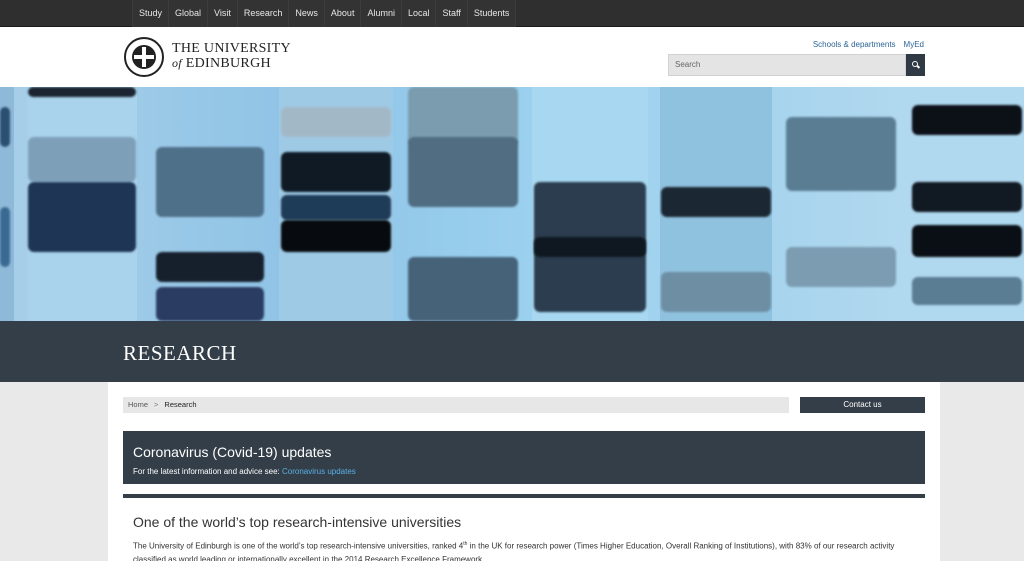 This screenshot has height=561, width=1024. Describe the element at coordinates (180, 353) in the screenshot. I see `page-title: RESEARCH` at that location.